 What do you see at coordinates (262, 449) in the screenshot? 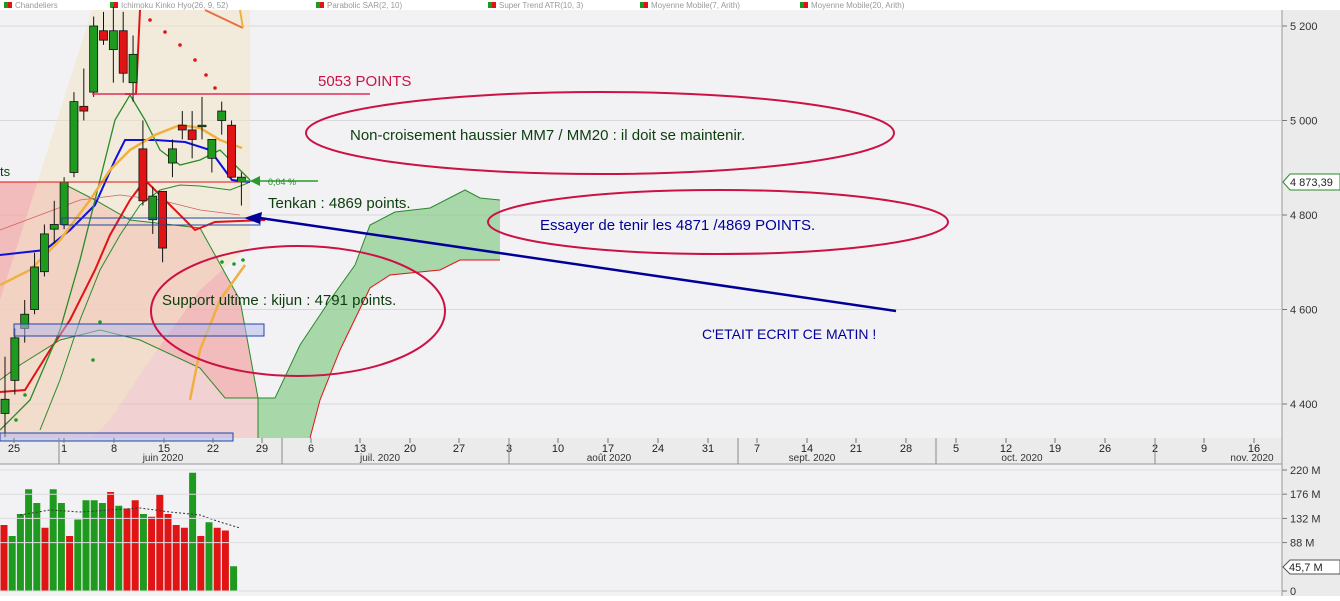
I see `time-tick-label: 29` at bounding box center [262, 449].